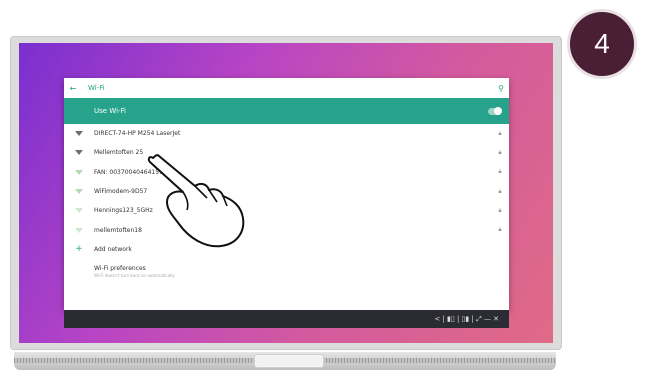  I want to click on preferences-title: Wi-Fi preferences, so click(120, 269).